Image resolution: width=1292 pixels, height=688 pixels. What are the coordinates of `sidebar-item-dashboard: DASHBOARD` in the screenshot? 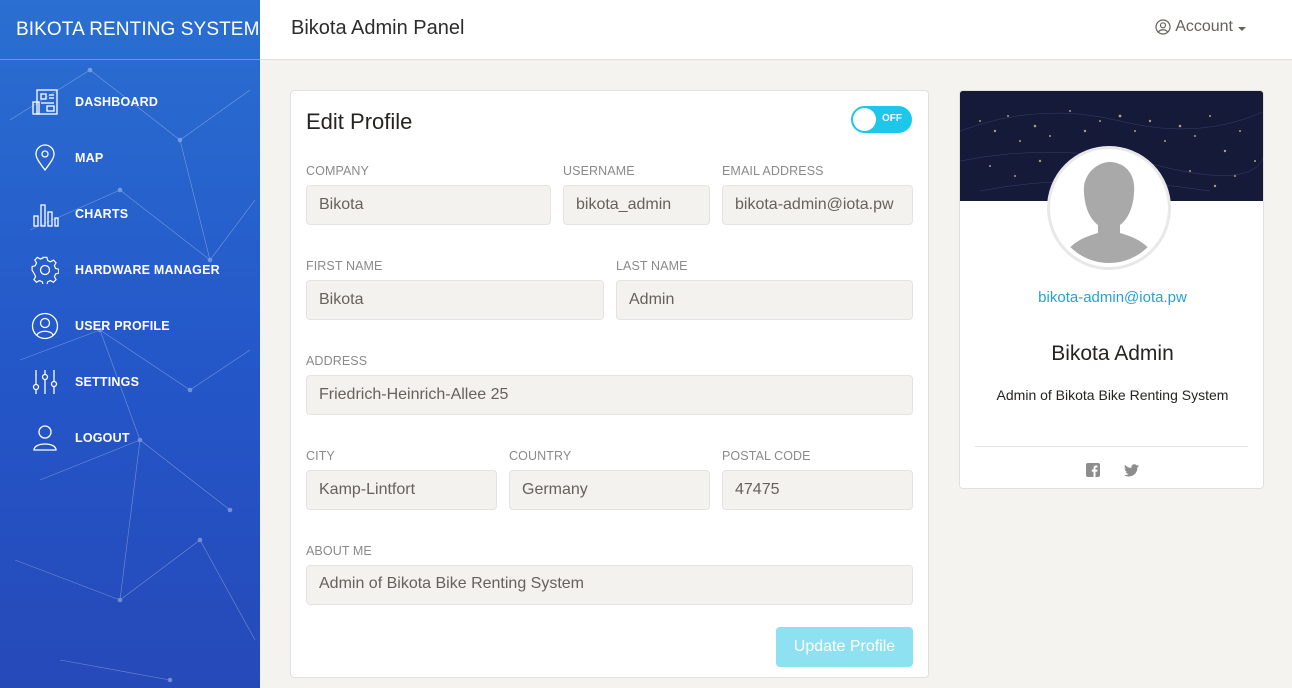 It's located at (130, 102).